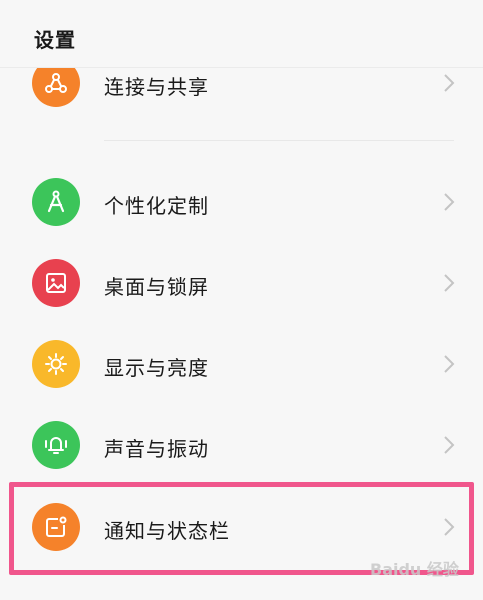 The height and width of the screenshot is (600, 483). I want to click on image-icon, so click(56, 283).